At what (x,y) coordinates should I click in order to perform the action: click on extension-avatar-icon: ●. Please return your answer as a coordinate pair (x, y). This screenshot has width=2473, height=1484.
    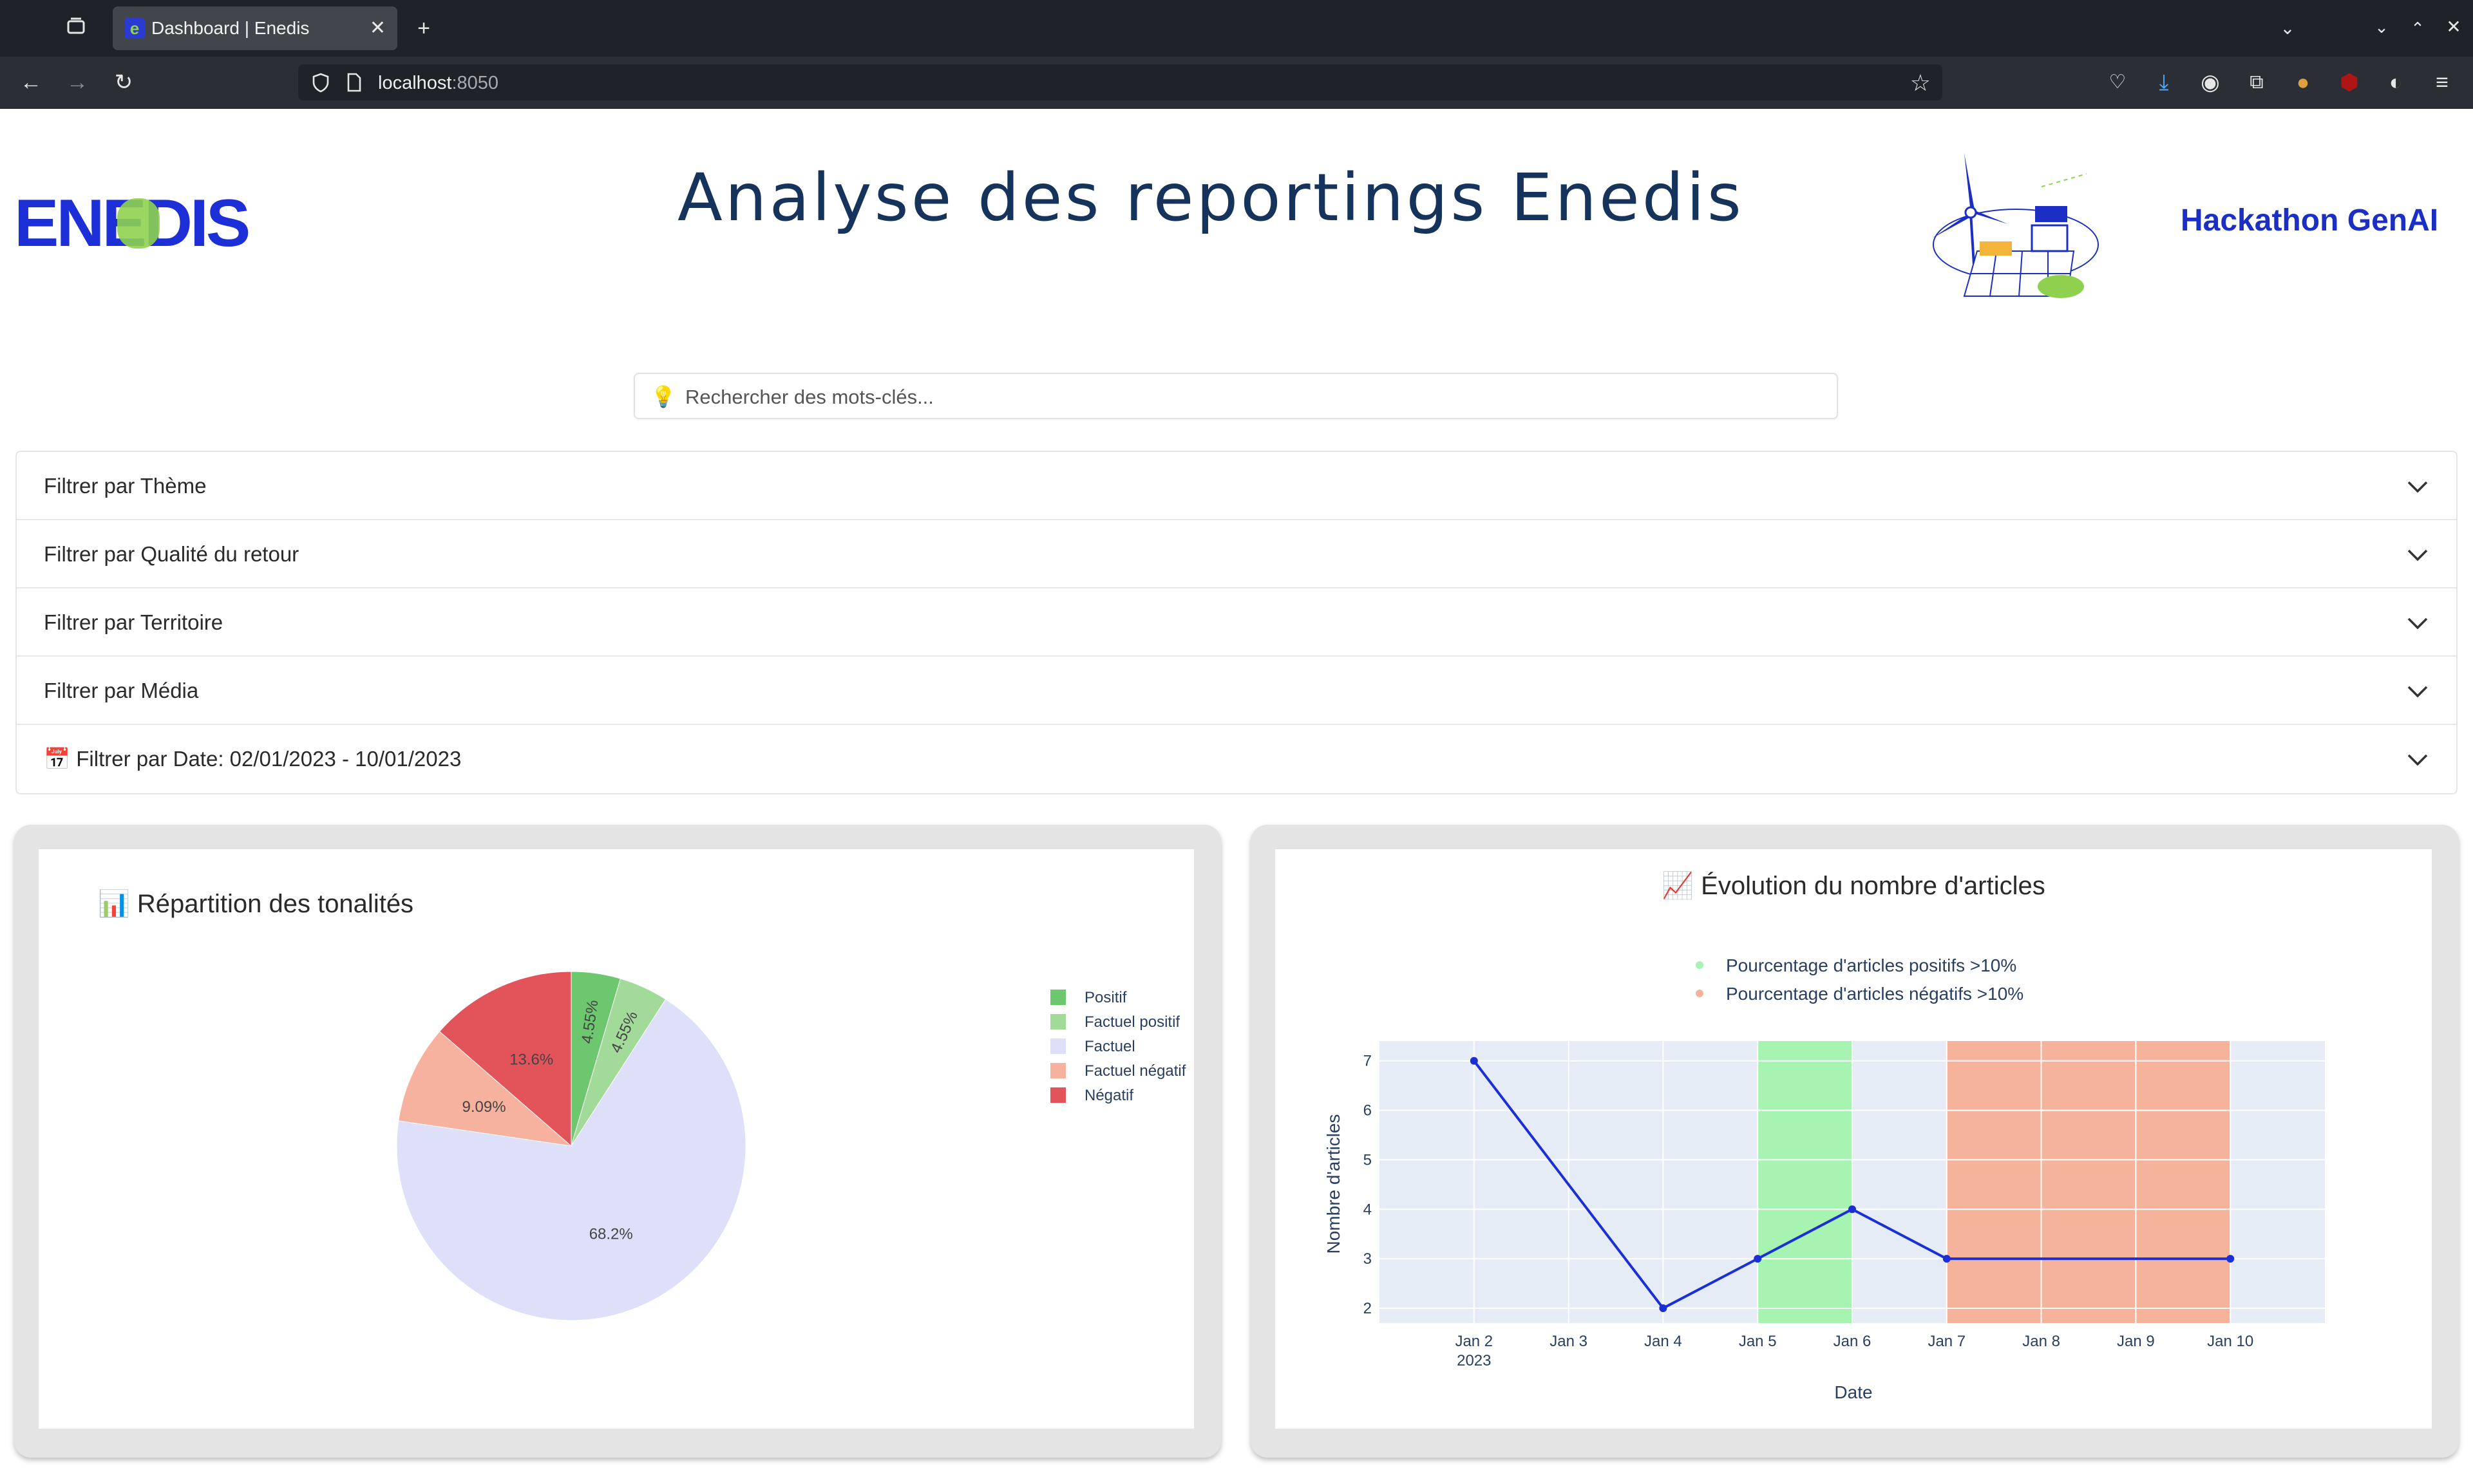
    Looking at the image, I should click on (2303, 83).